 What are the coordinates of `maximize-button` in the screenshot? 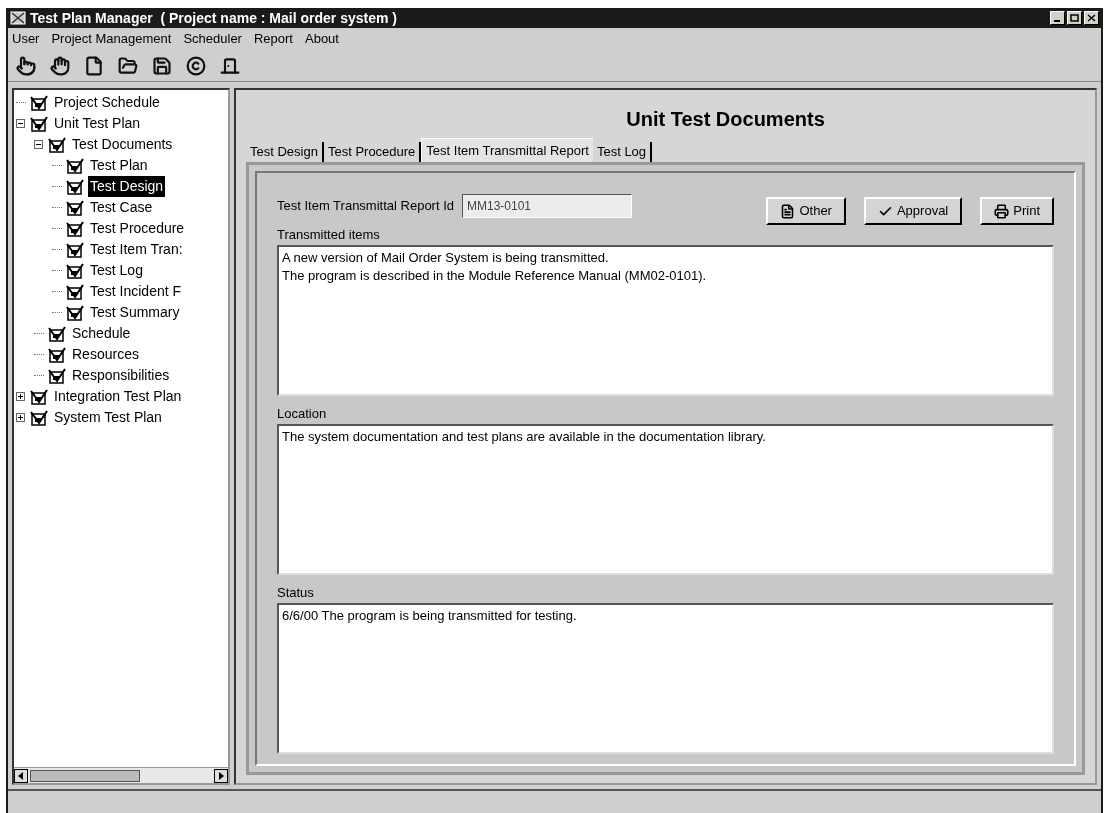 It's located at (1074, 18).